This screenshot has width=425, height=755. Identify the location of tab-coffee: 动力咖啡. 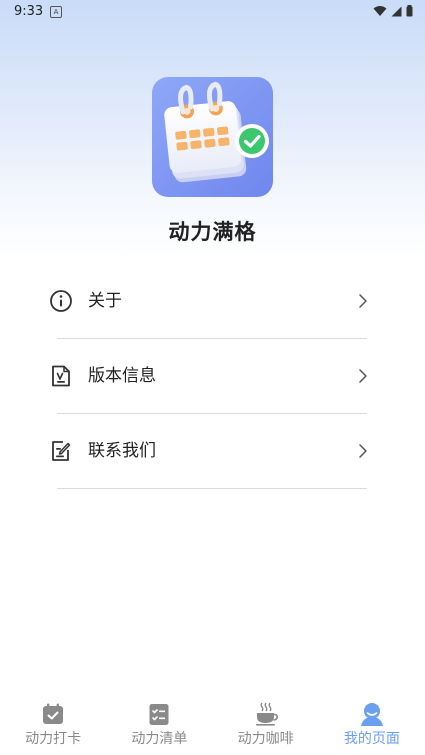
(266, 725).